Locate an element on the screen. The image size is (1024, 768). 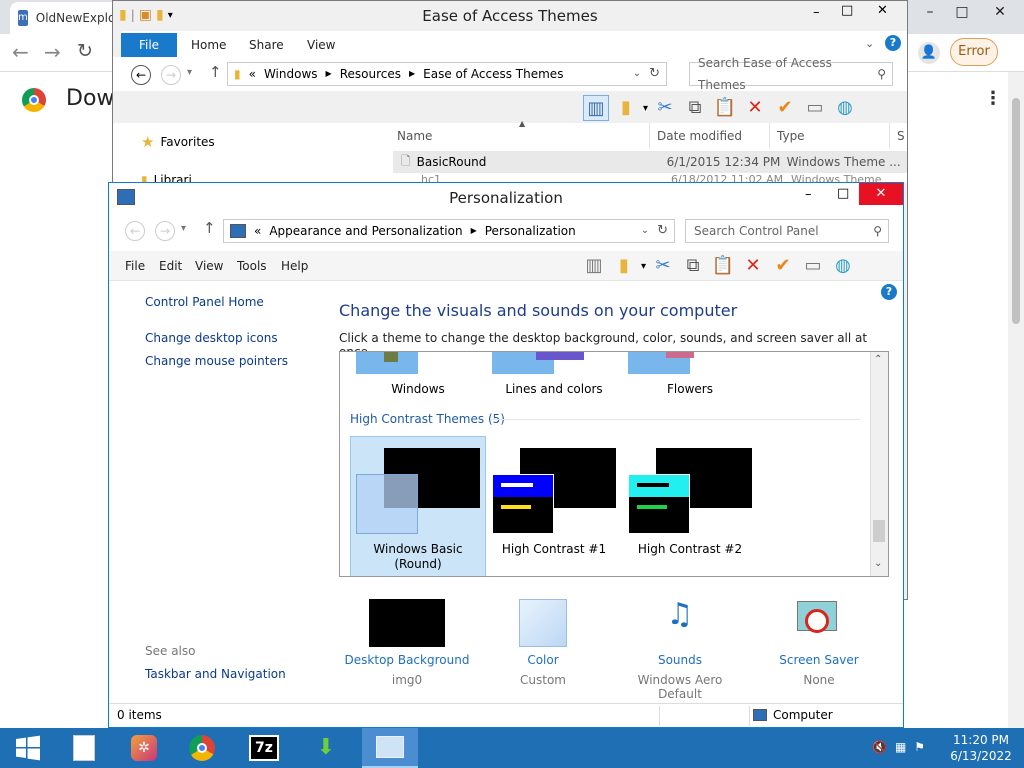
copy-icon: ⧉ is located at coordinates (695, 108).